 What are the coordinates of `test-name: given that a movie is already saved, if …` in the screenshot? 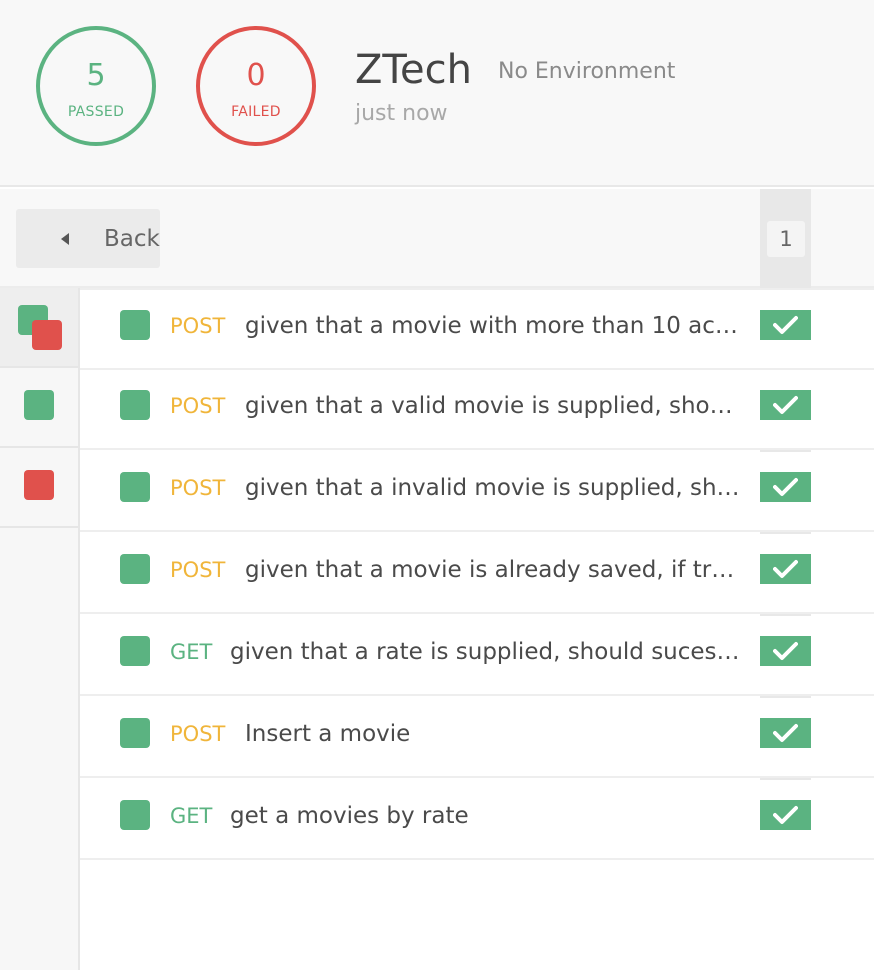 It's located at (495, 570).